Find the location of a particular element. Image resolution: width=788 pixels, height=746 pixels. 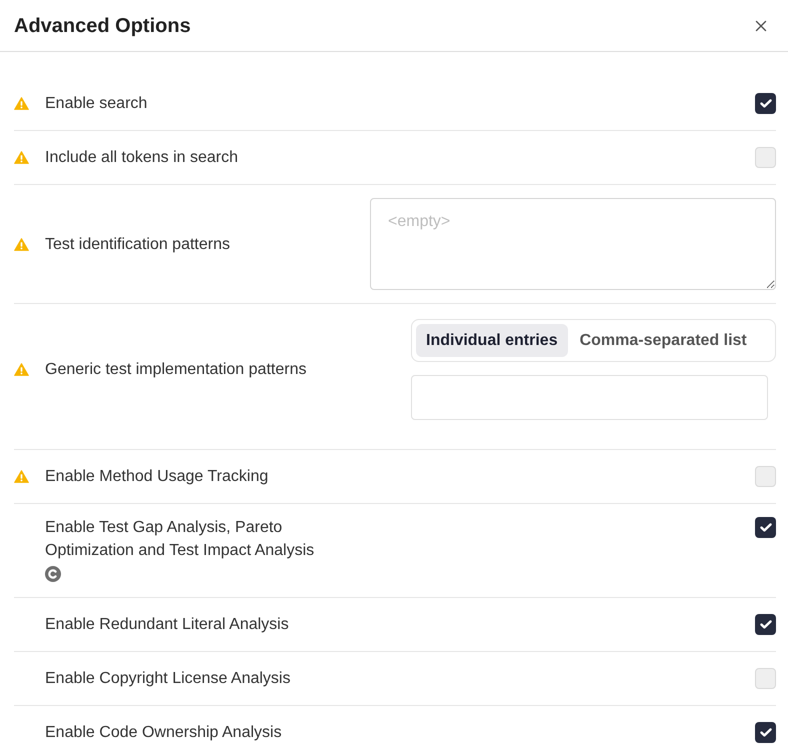

option-label: Enable Code Ownership Analysis is located at coordinates (164, 733).